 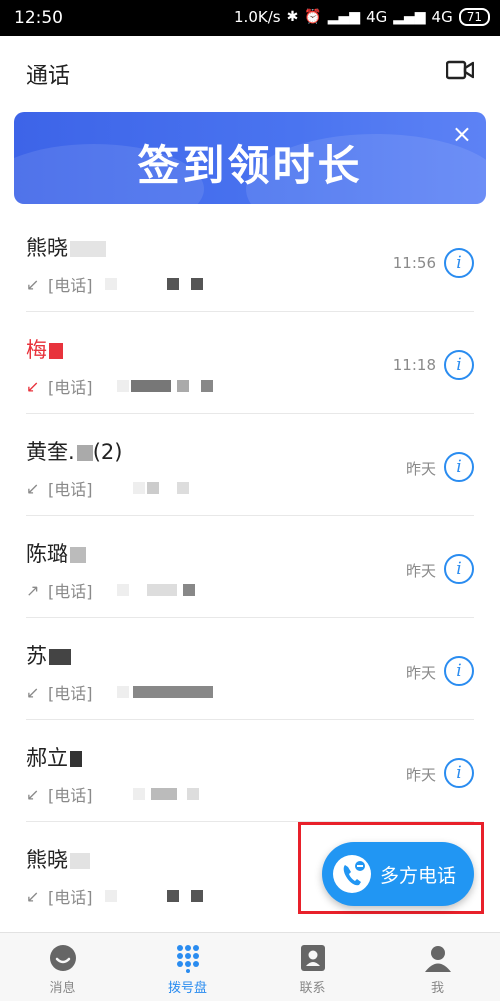 I want to click on dialpad-icon, so click(x=187, y=959).